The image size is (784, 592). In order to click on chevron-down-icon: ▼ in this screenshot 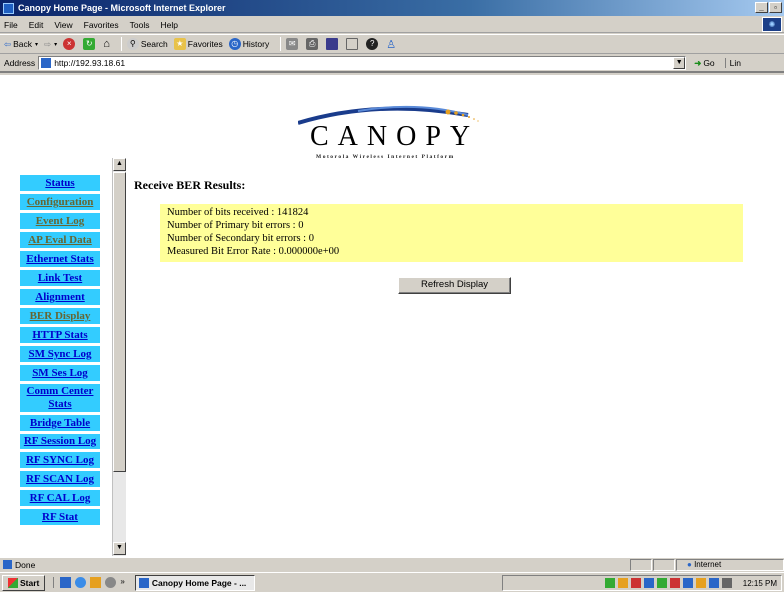, I will do `click(679, 63)`.